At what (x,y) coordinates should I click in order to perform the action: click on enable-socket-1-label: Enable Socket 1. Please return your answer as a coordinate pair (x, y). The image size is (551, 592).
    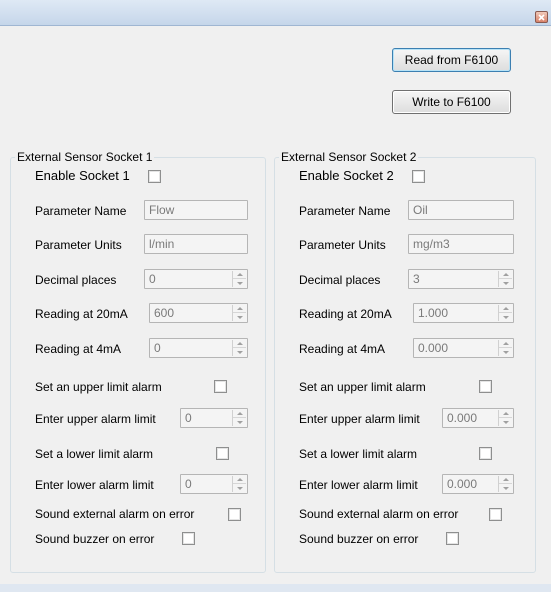
    Looking at the image, I should click on (82, 175).